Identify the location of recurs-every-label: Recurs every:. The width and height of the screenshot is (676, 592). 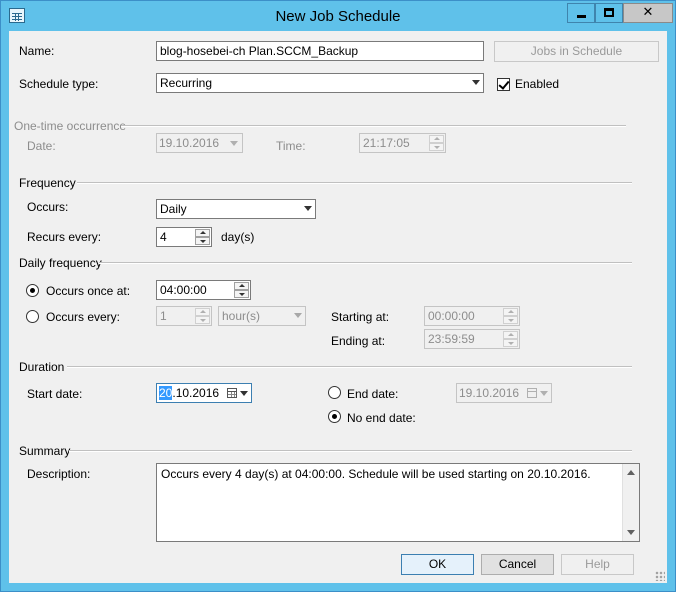
(64, 237).